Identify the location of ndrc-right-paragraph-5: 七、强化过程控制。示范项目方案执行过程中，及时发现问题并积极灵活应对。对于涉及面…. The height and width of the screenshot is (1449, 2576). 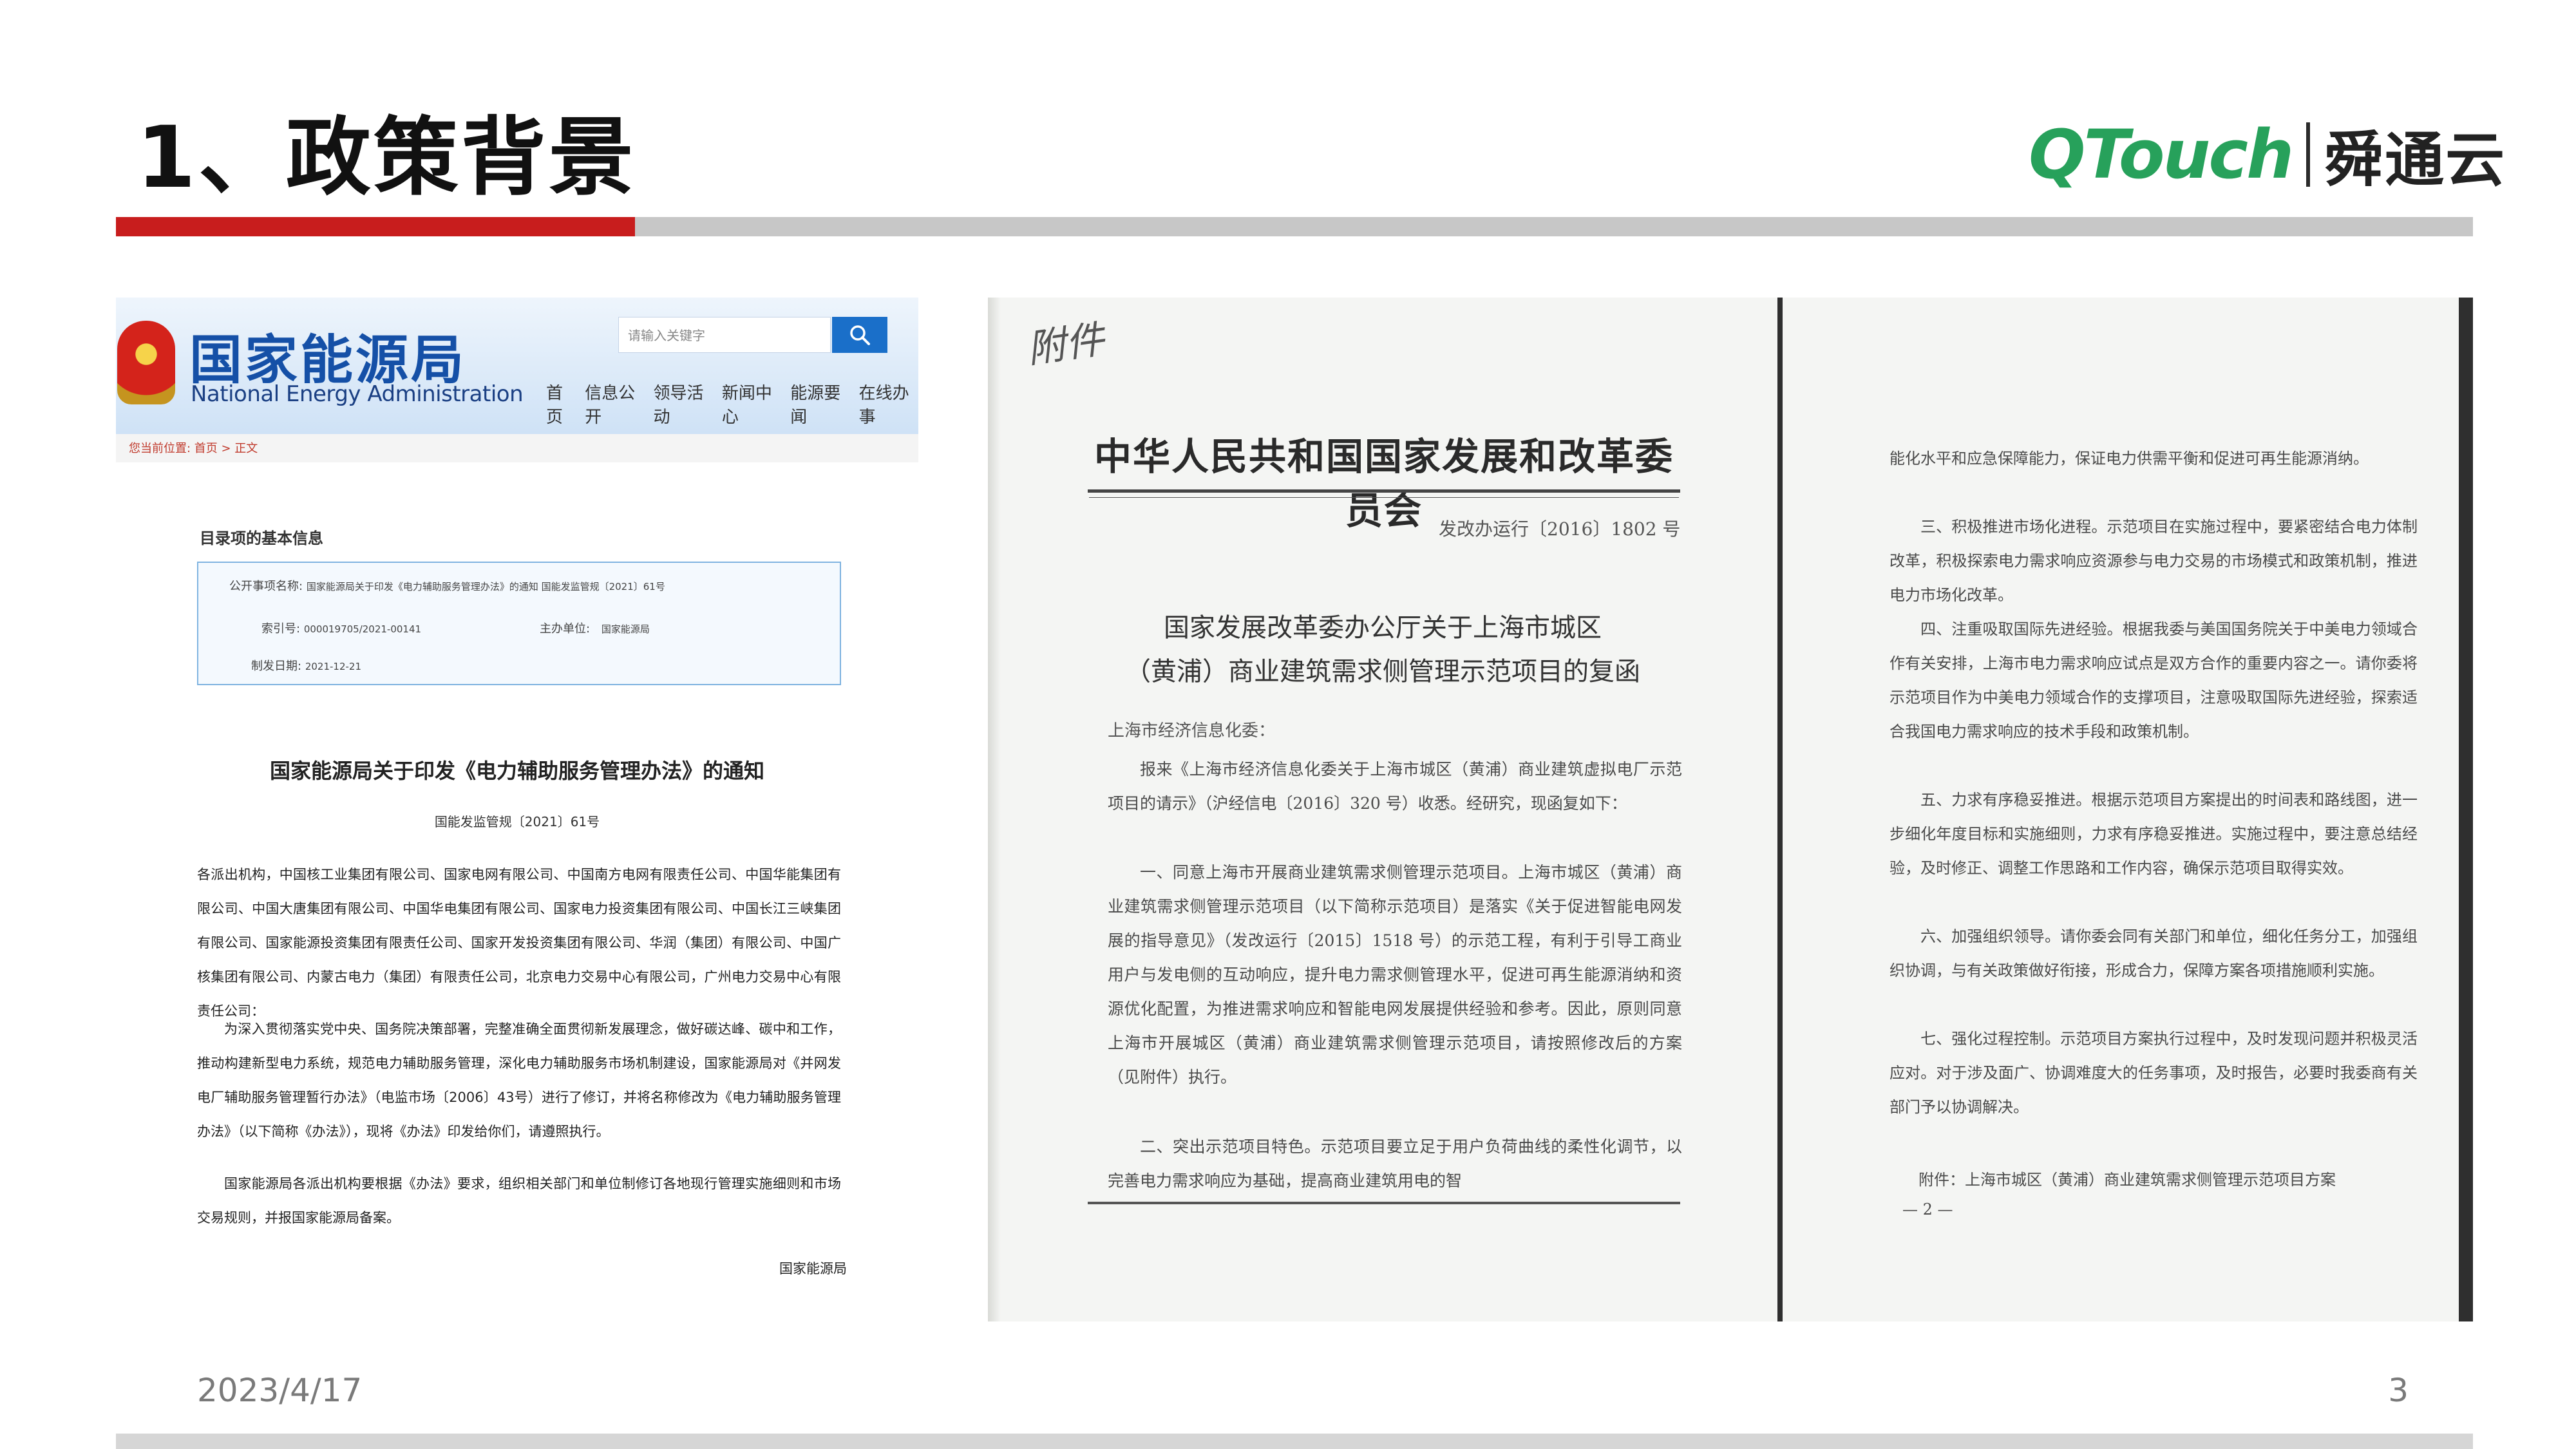
(2153, 1073).